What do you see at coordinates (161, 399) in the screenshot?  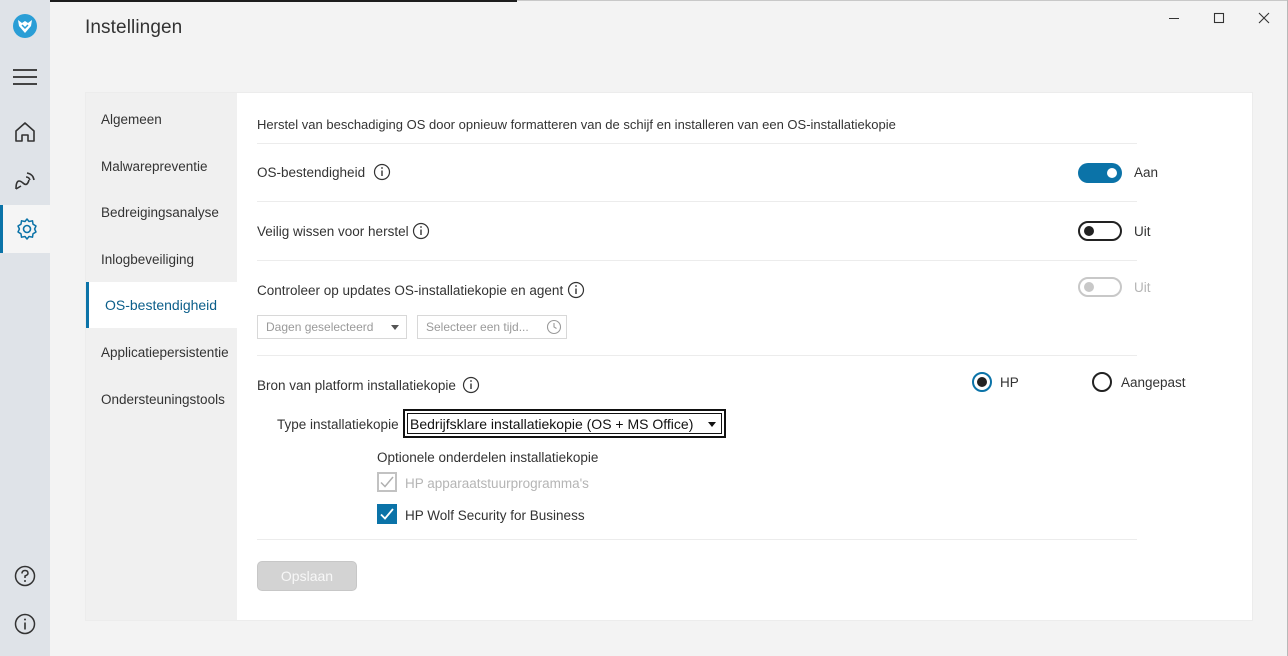 I see `subnav-item-ondersteuningstools: Ondersteuningstools` at bounding box center [161, 399].